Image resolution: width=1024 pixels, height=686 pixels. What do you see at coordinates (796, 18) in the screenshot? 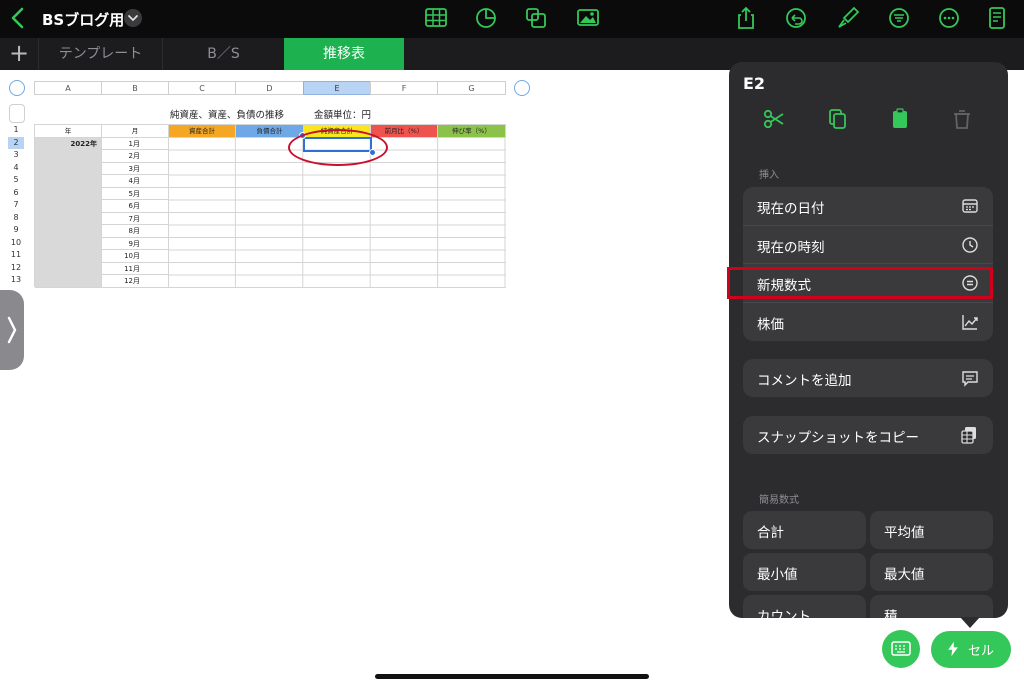
I see `undo-icon` at bounding box center [796, 18].